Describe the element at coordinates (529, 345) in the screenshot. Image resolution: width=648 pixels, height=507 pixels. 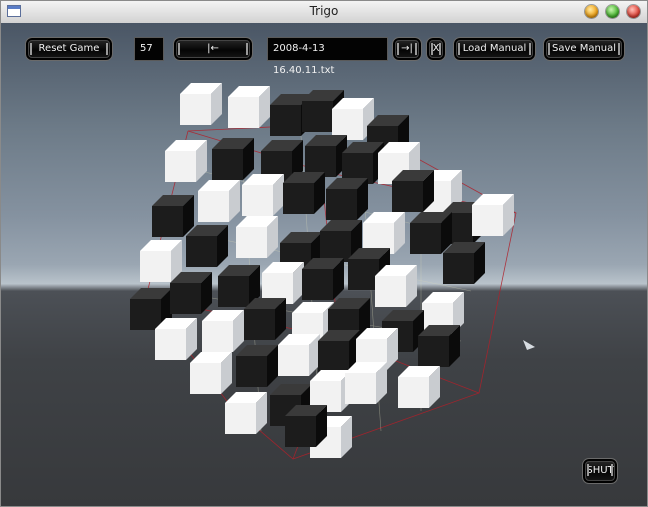
I see `cursor-arrow-icon` at that location.